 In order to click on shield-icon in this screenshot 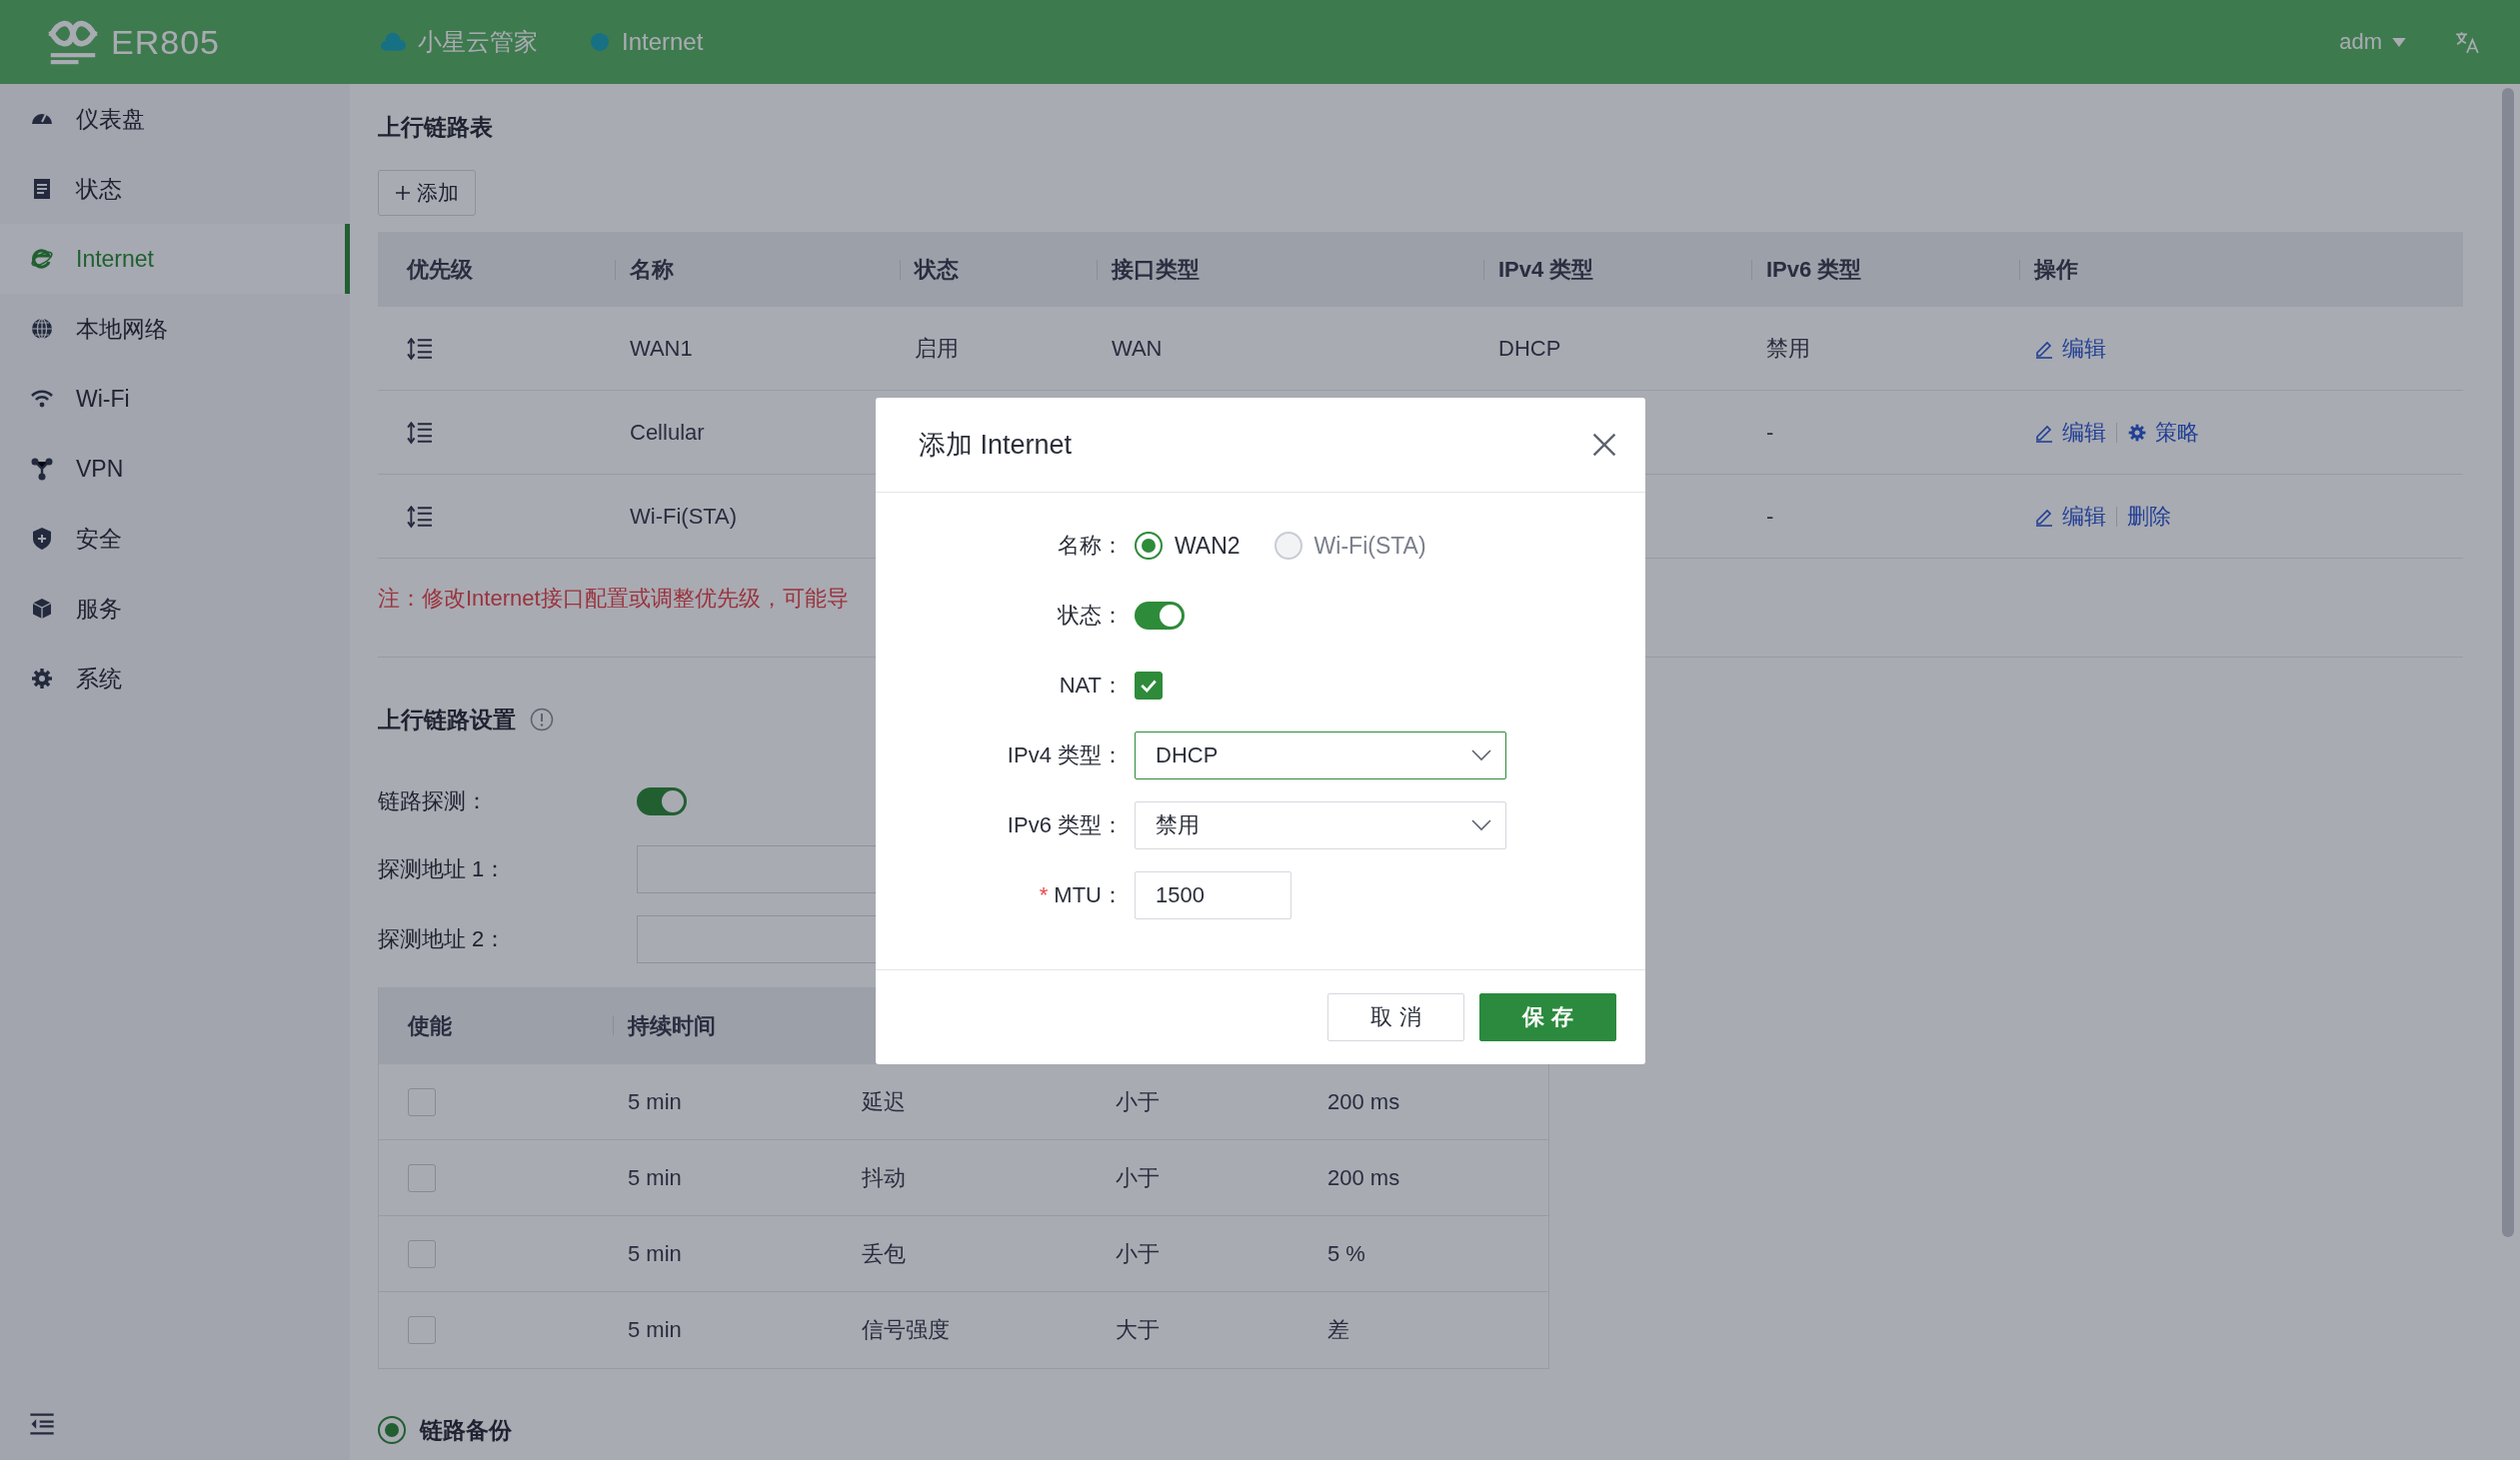, I will do `click(42, 539)`.